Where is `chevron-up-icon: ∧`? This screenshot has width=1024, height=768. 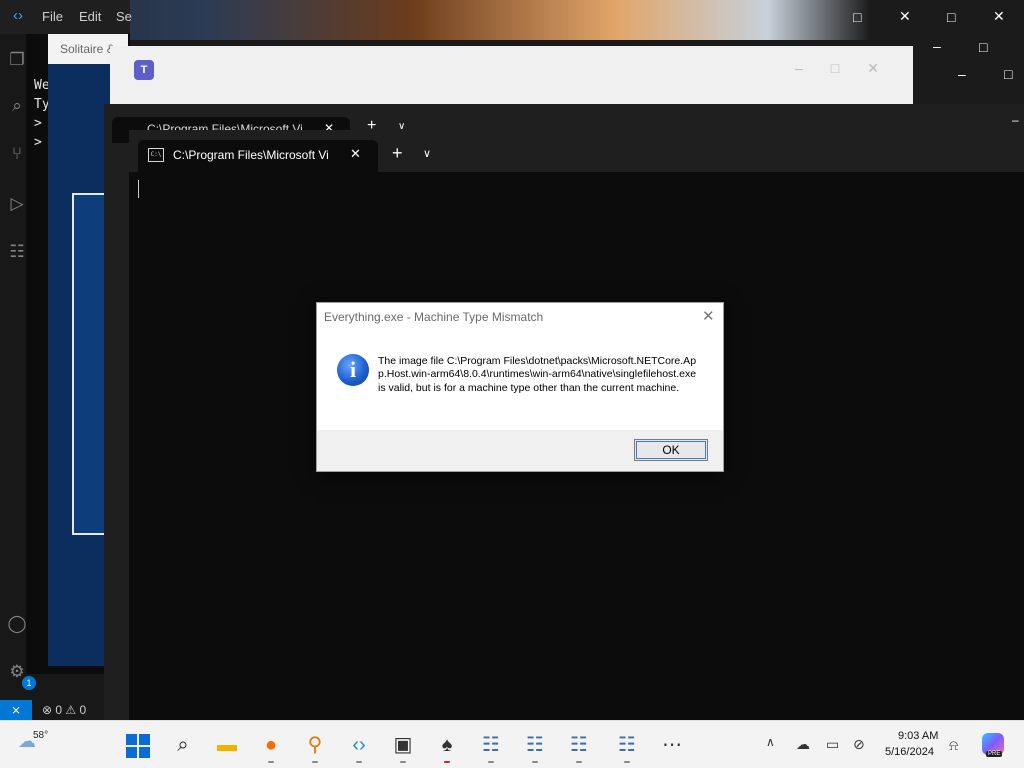 chevron-up-icon: ∧ is located at coordinates (770, 742).